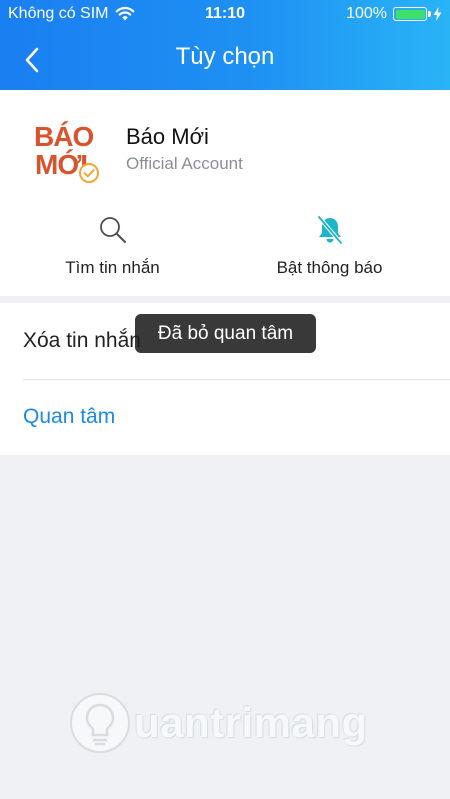 The width and height of the screenshot is (450, 799). Describe the element at coordinates (437, 14) in the screenshot. I see `charging-bolt-icon` at that location.